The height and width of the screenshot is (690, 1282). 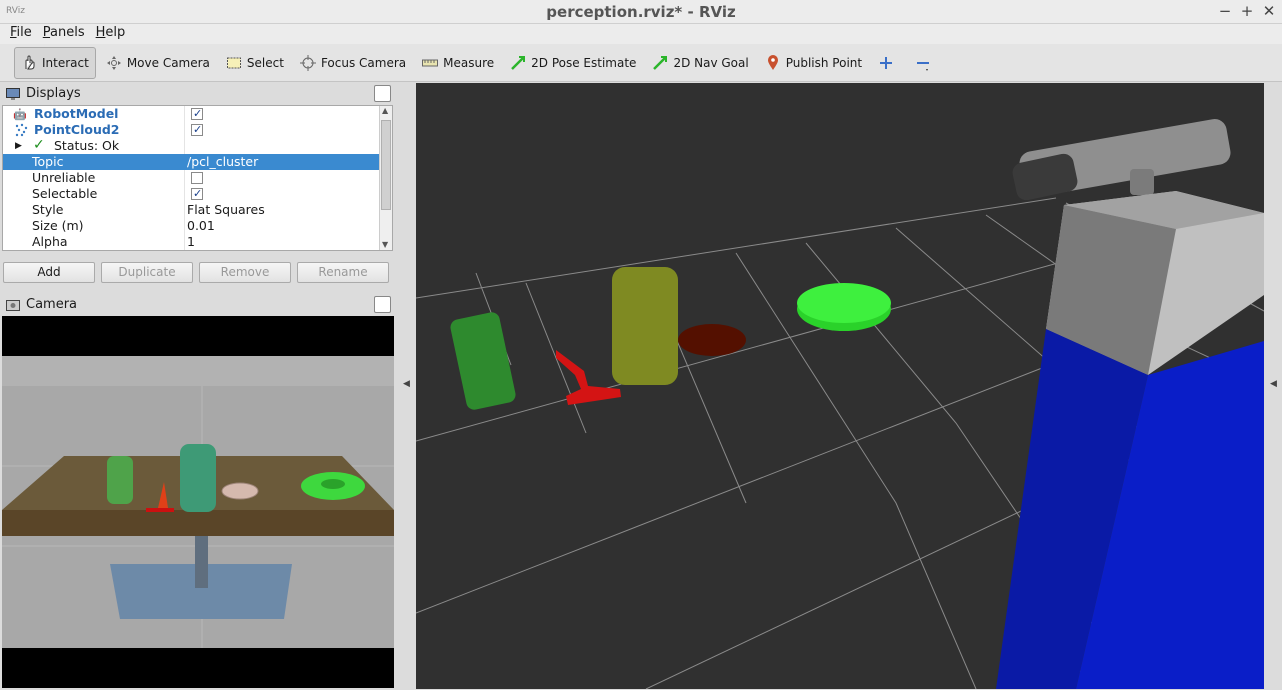 I want to click on maximize-icon: +, so click(x=1247, y=11).